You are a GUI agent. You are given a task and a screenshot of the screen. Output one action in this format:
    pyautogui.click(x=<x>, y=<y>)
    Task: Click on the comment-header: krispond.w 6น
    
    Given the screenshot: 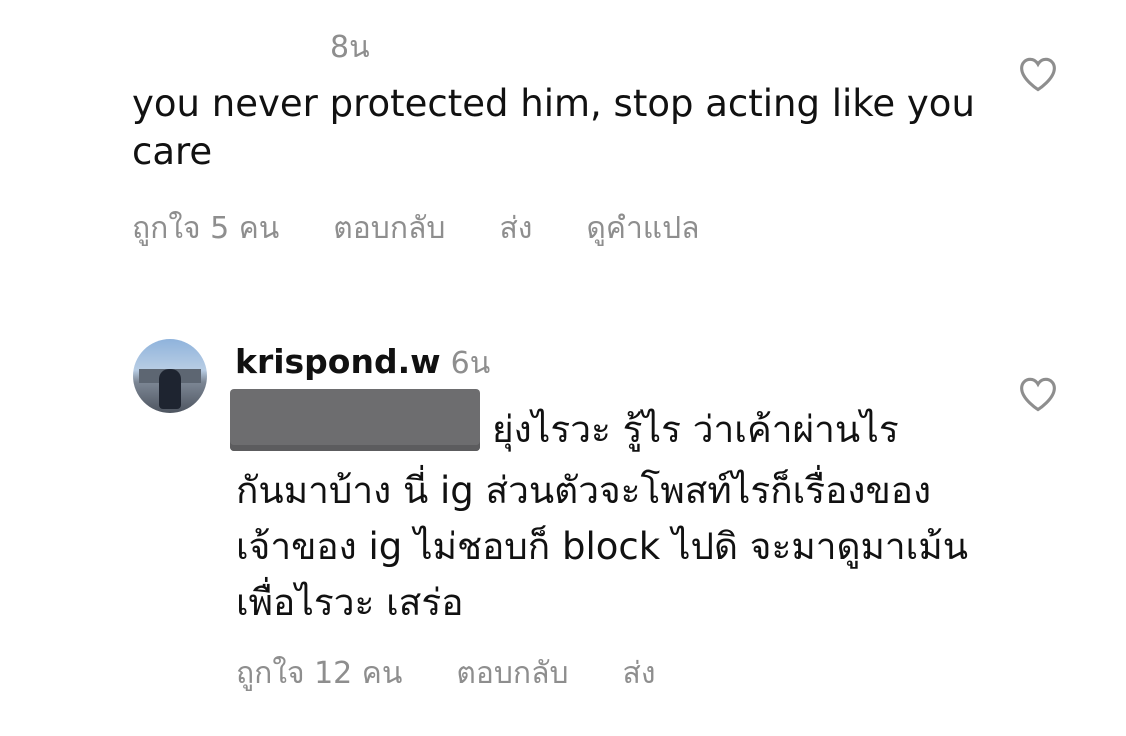 What is the action you would take?
    pyautogui.click(x=362, y=363)
    